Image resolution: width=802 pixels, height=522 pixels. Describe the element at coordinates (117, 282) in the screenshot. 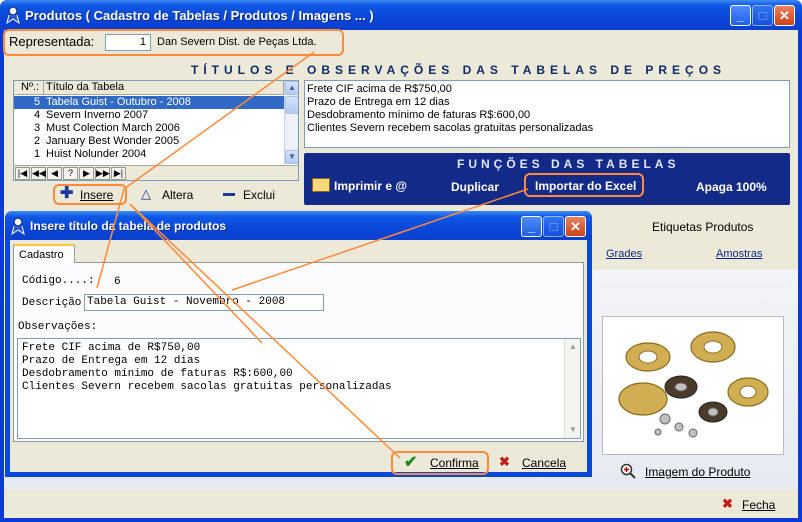

I see `code-value: 6` at that location.